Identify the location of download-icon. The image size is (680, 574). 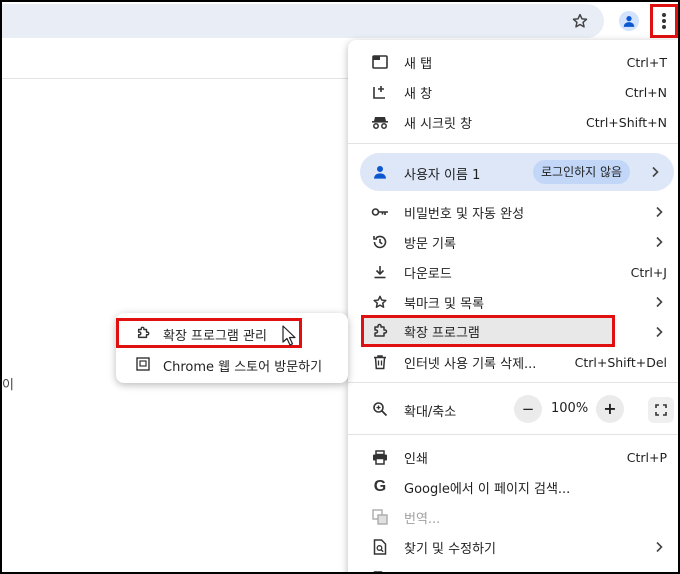
(380, 272).